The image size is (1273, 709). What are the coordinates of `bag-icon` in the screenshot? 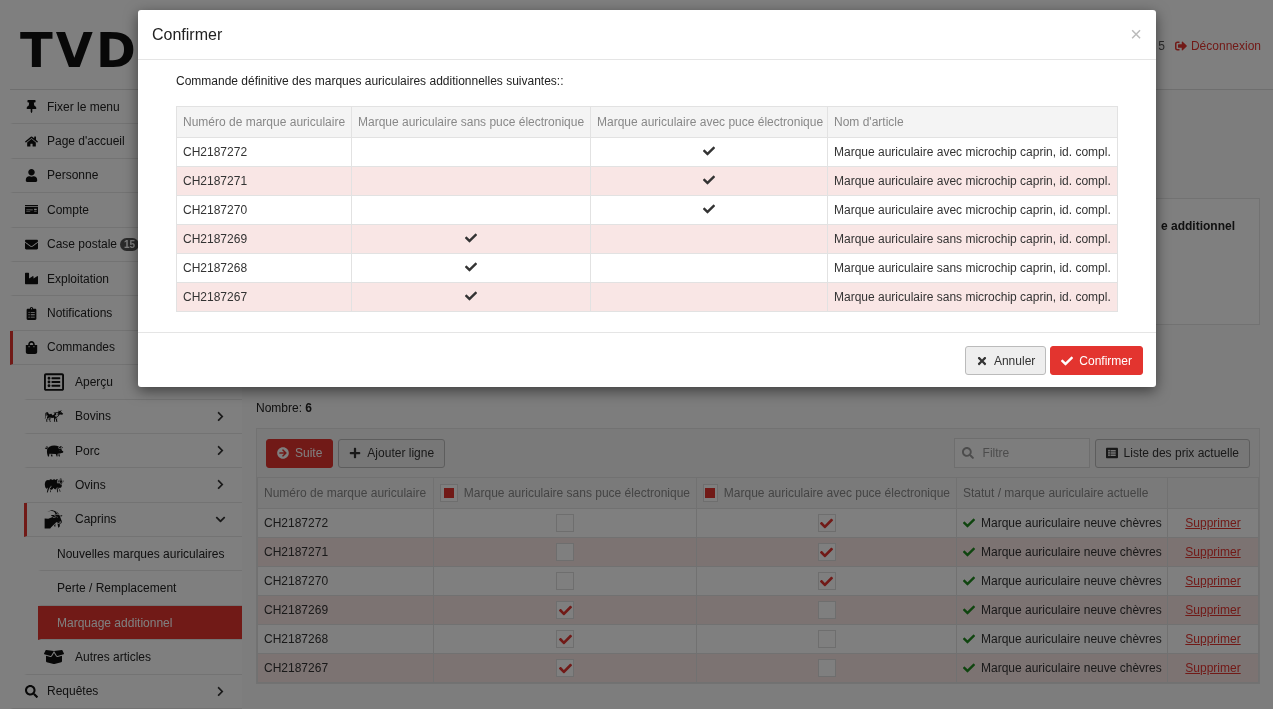 It's located at (31, 347).